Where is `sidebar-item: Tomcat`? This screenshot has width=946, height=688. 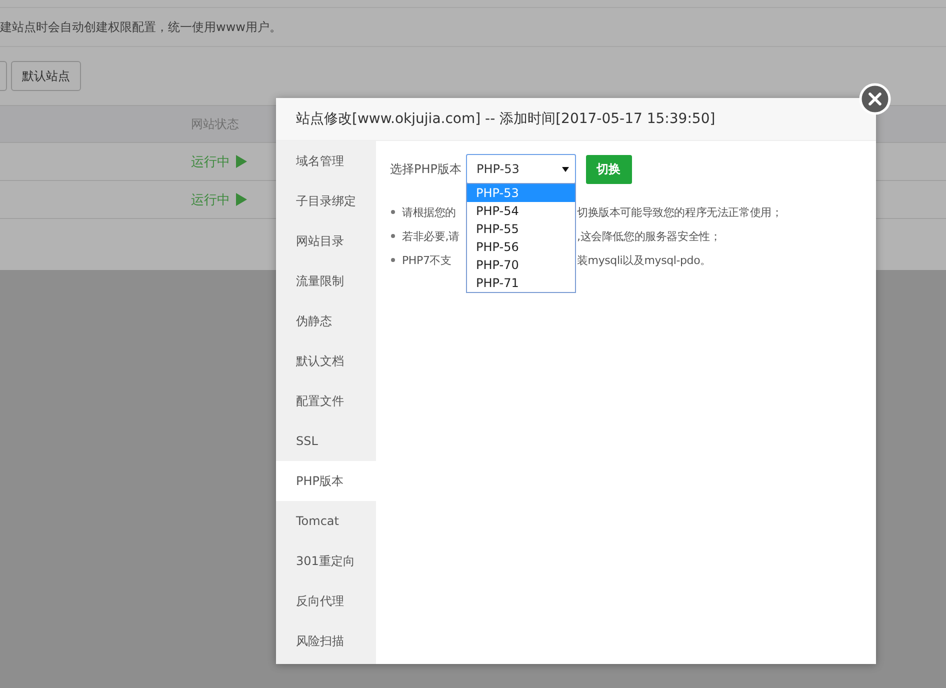
sidebar-item: Tomcat is located at coordinates (326, 521).